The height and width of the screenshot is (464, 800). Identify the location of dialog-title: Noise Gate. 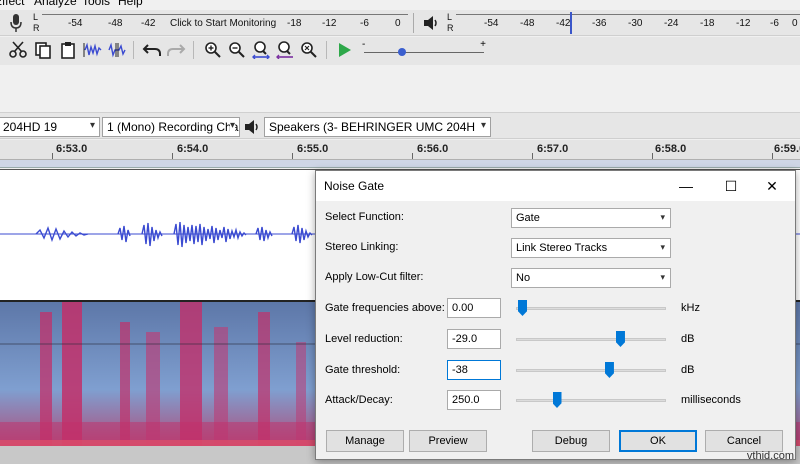
(354, 186).